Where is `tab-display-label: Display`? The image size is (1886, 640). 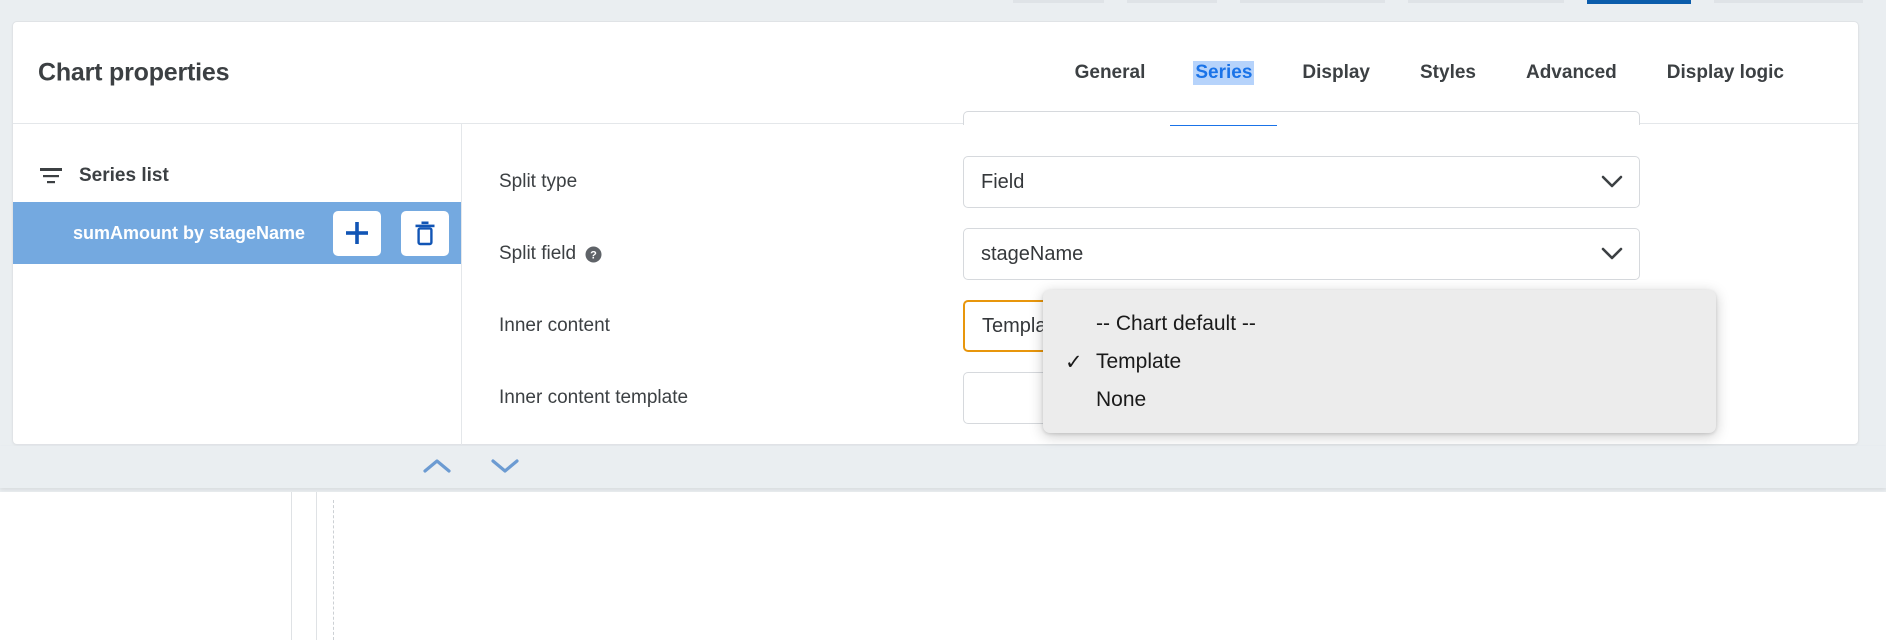 tab-display-label: Display is located at coordinates (1336, 72).